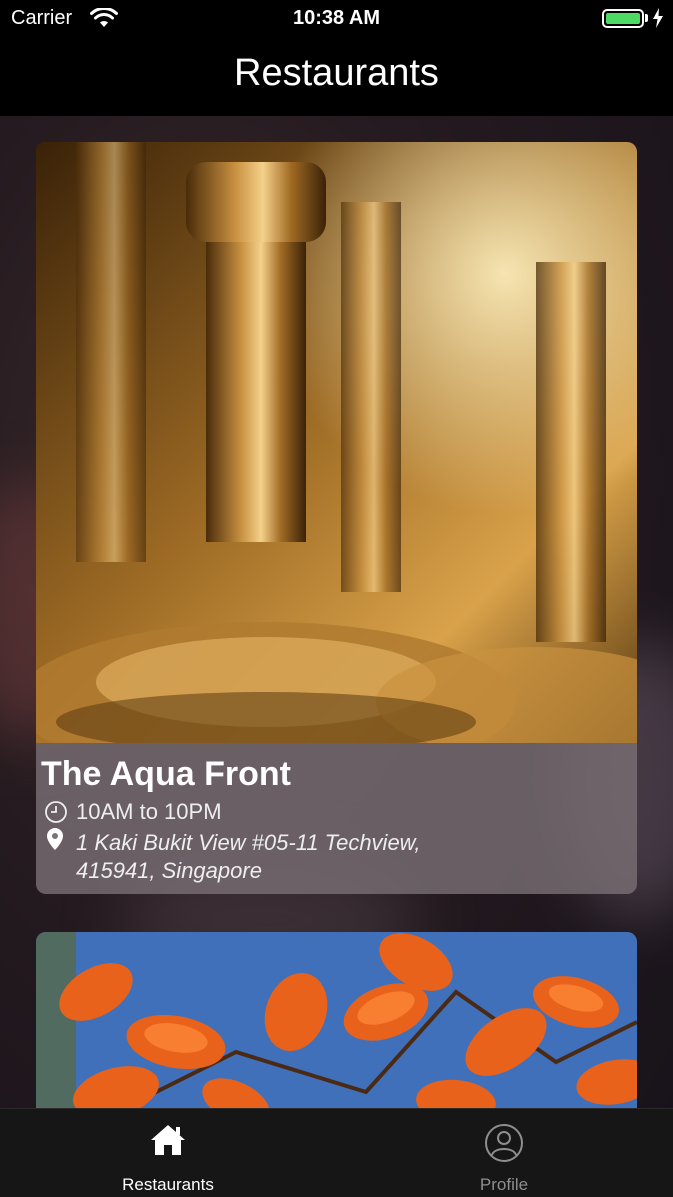 The image size is (673, 1197). What do you see at coordinates (168, 1184) in the screenshot?
I see `tab-label: Restaurants` at bounding box center [168, 1184].